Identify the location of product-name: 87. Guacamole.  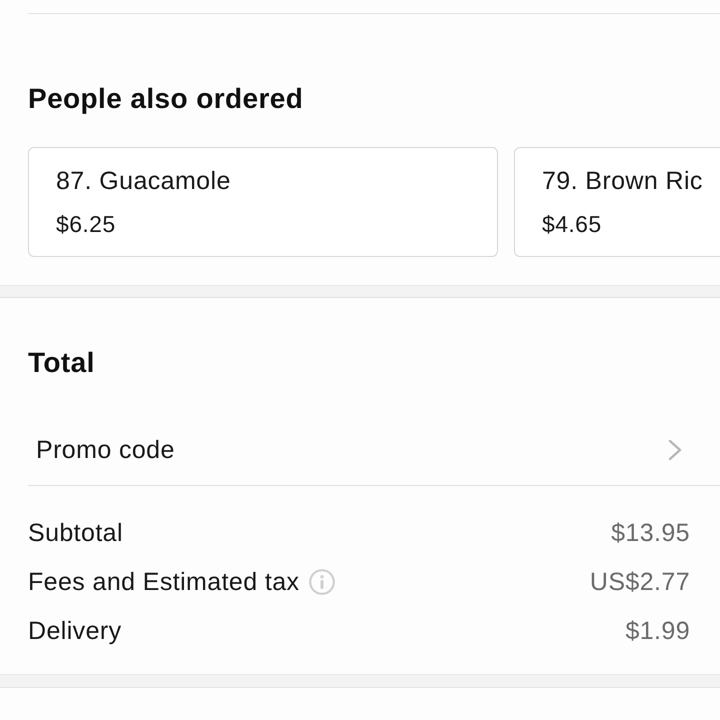
(143, 181).